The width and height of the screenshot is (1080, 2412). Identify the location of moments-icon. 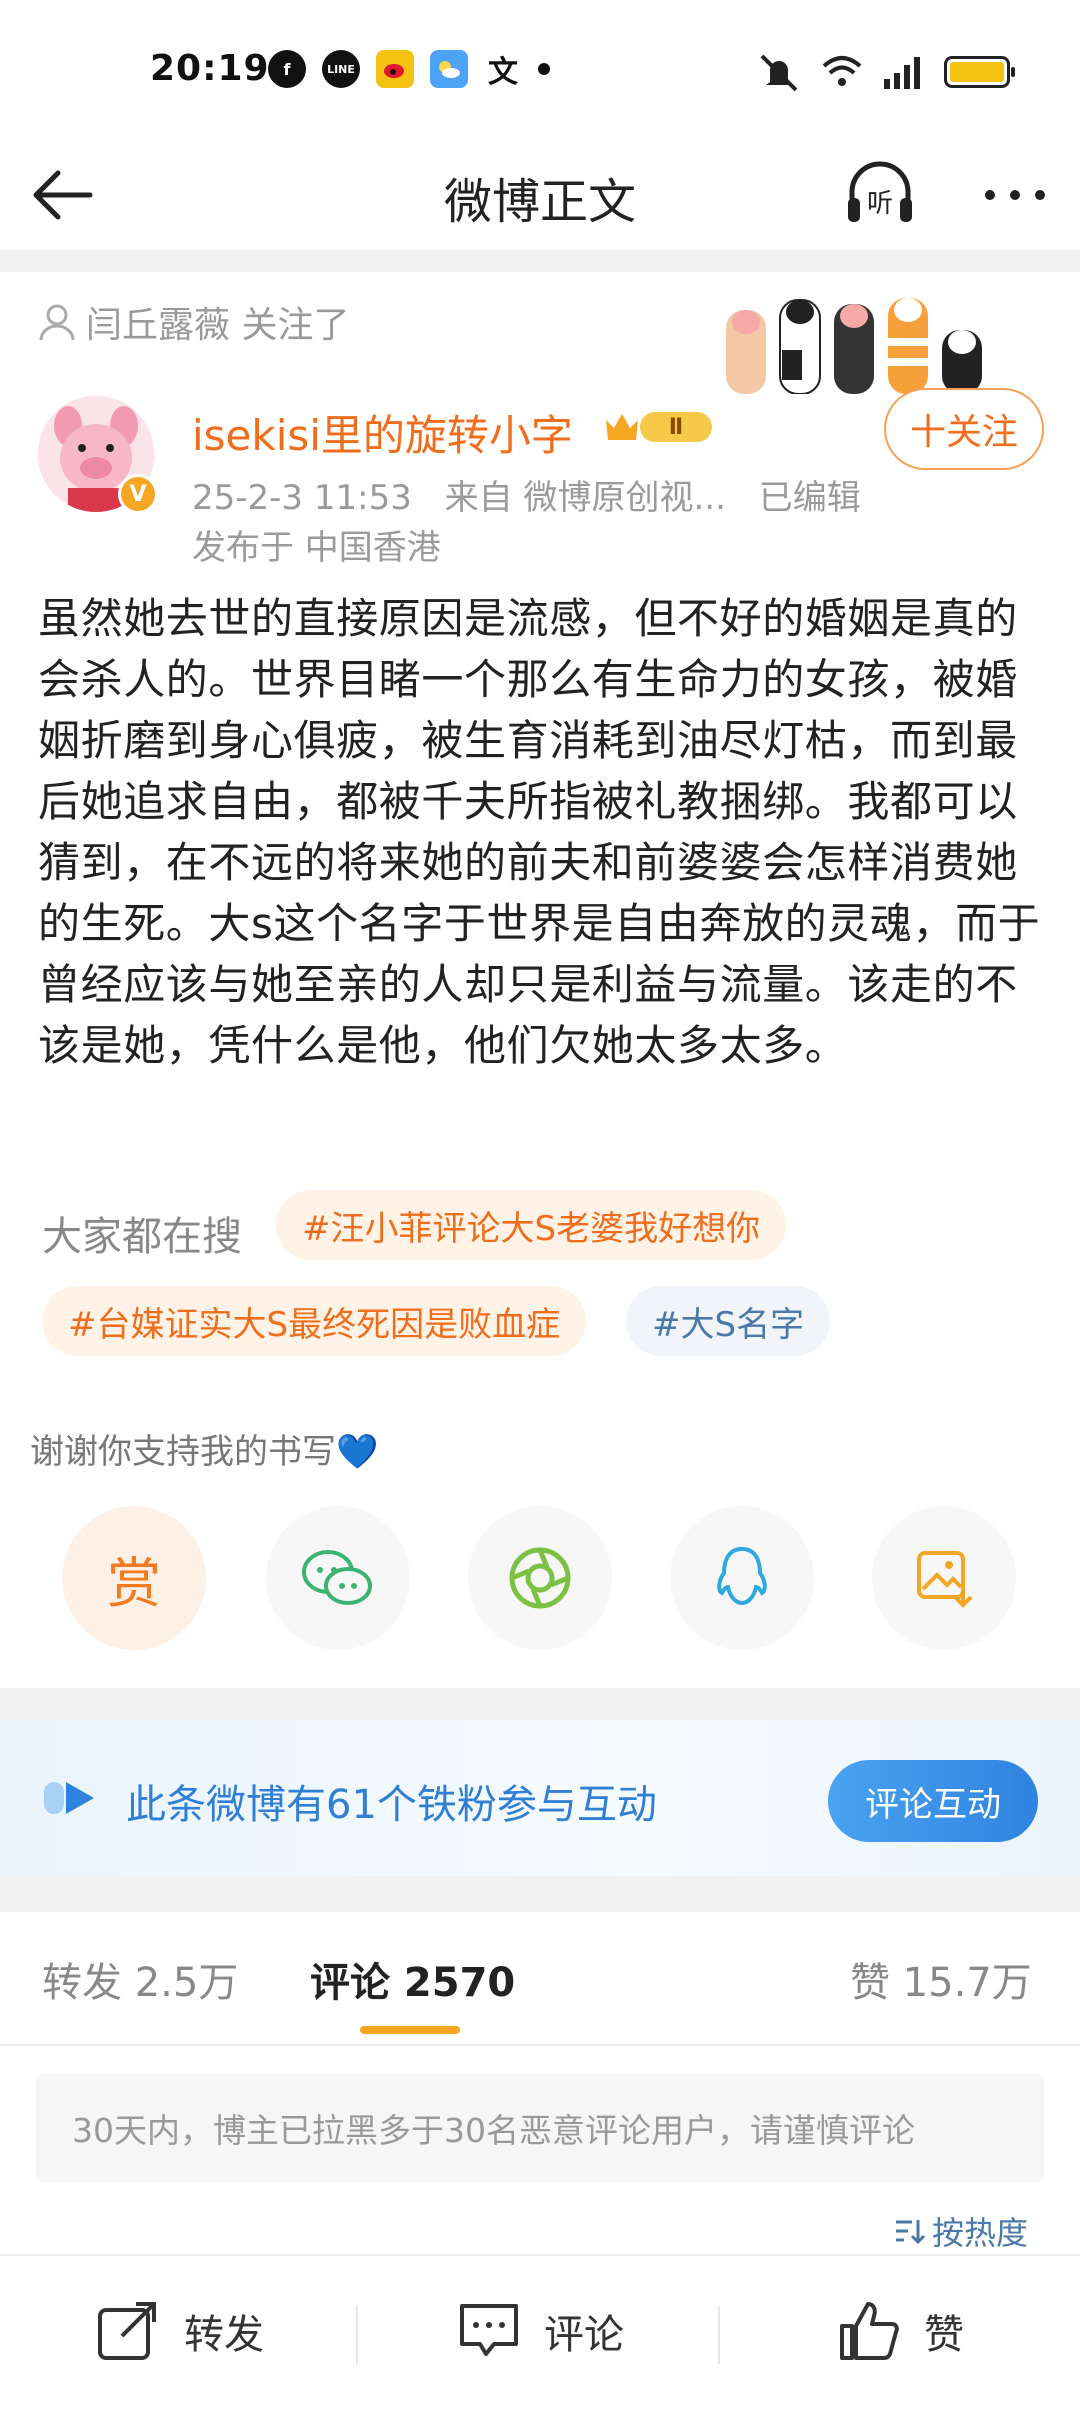
(540, 1578).